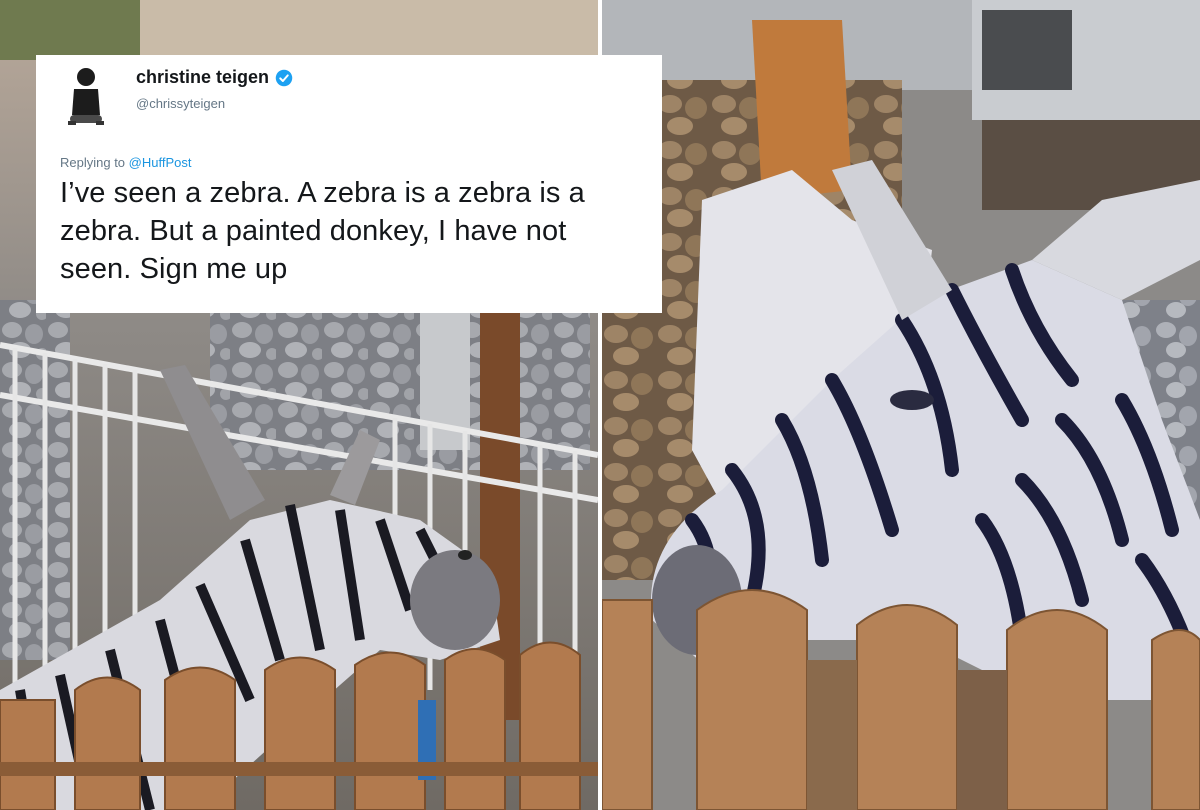  I want to click on replying-to: Replying to @HuffPost, so click(350, 162).